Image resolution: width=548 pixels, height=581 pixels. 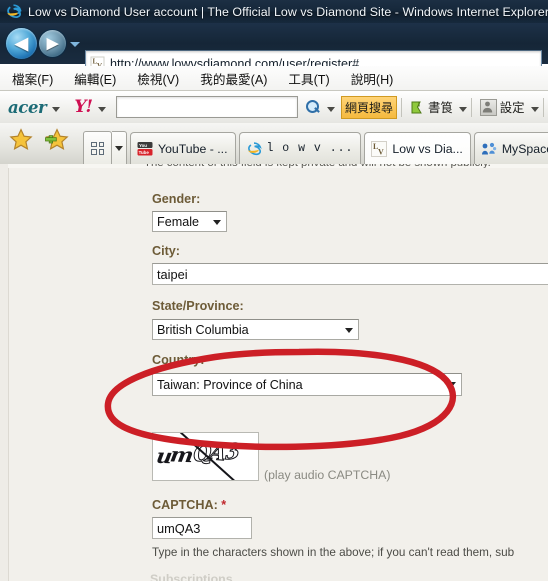 I want to click on bookmarks-label: 書筤, so click(x=440, y=107).